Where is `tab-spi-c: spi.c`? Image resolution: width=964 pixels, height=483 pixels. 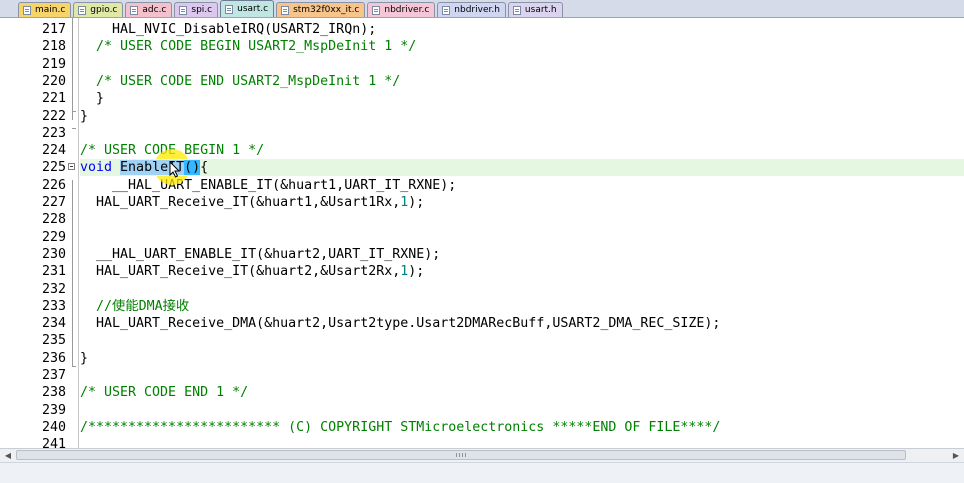
tab-spi-c: spi.c is located at coordinates (196, 9).